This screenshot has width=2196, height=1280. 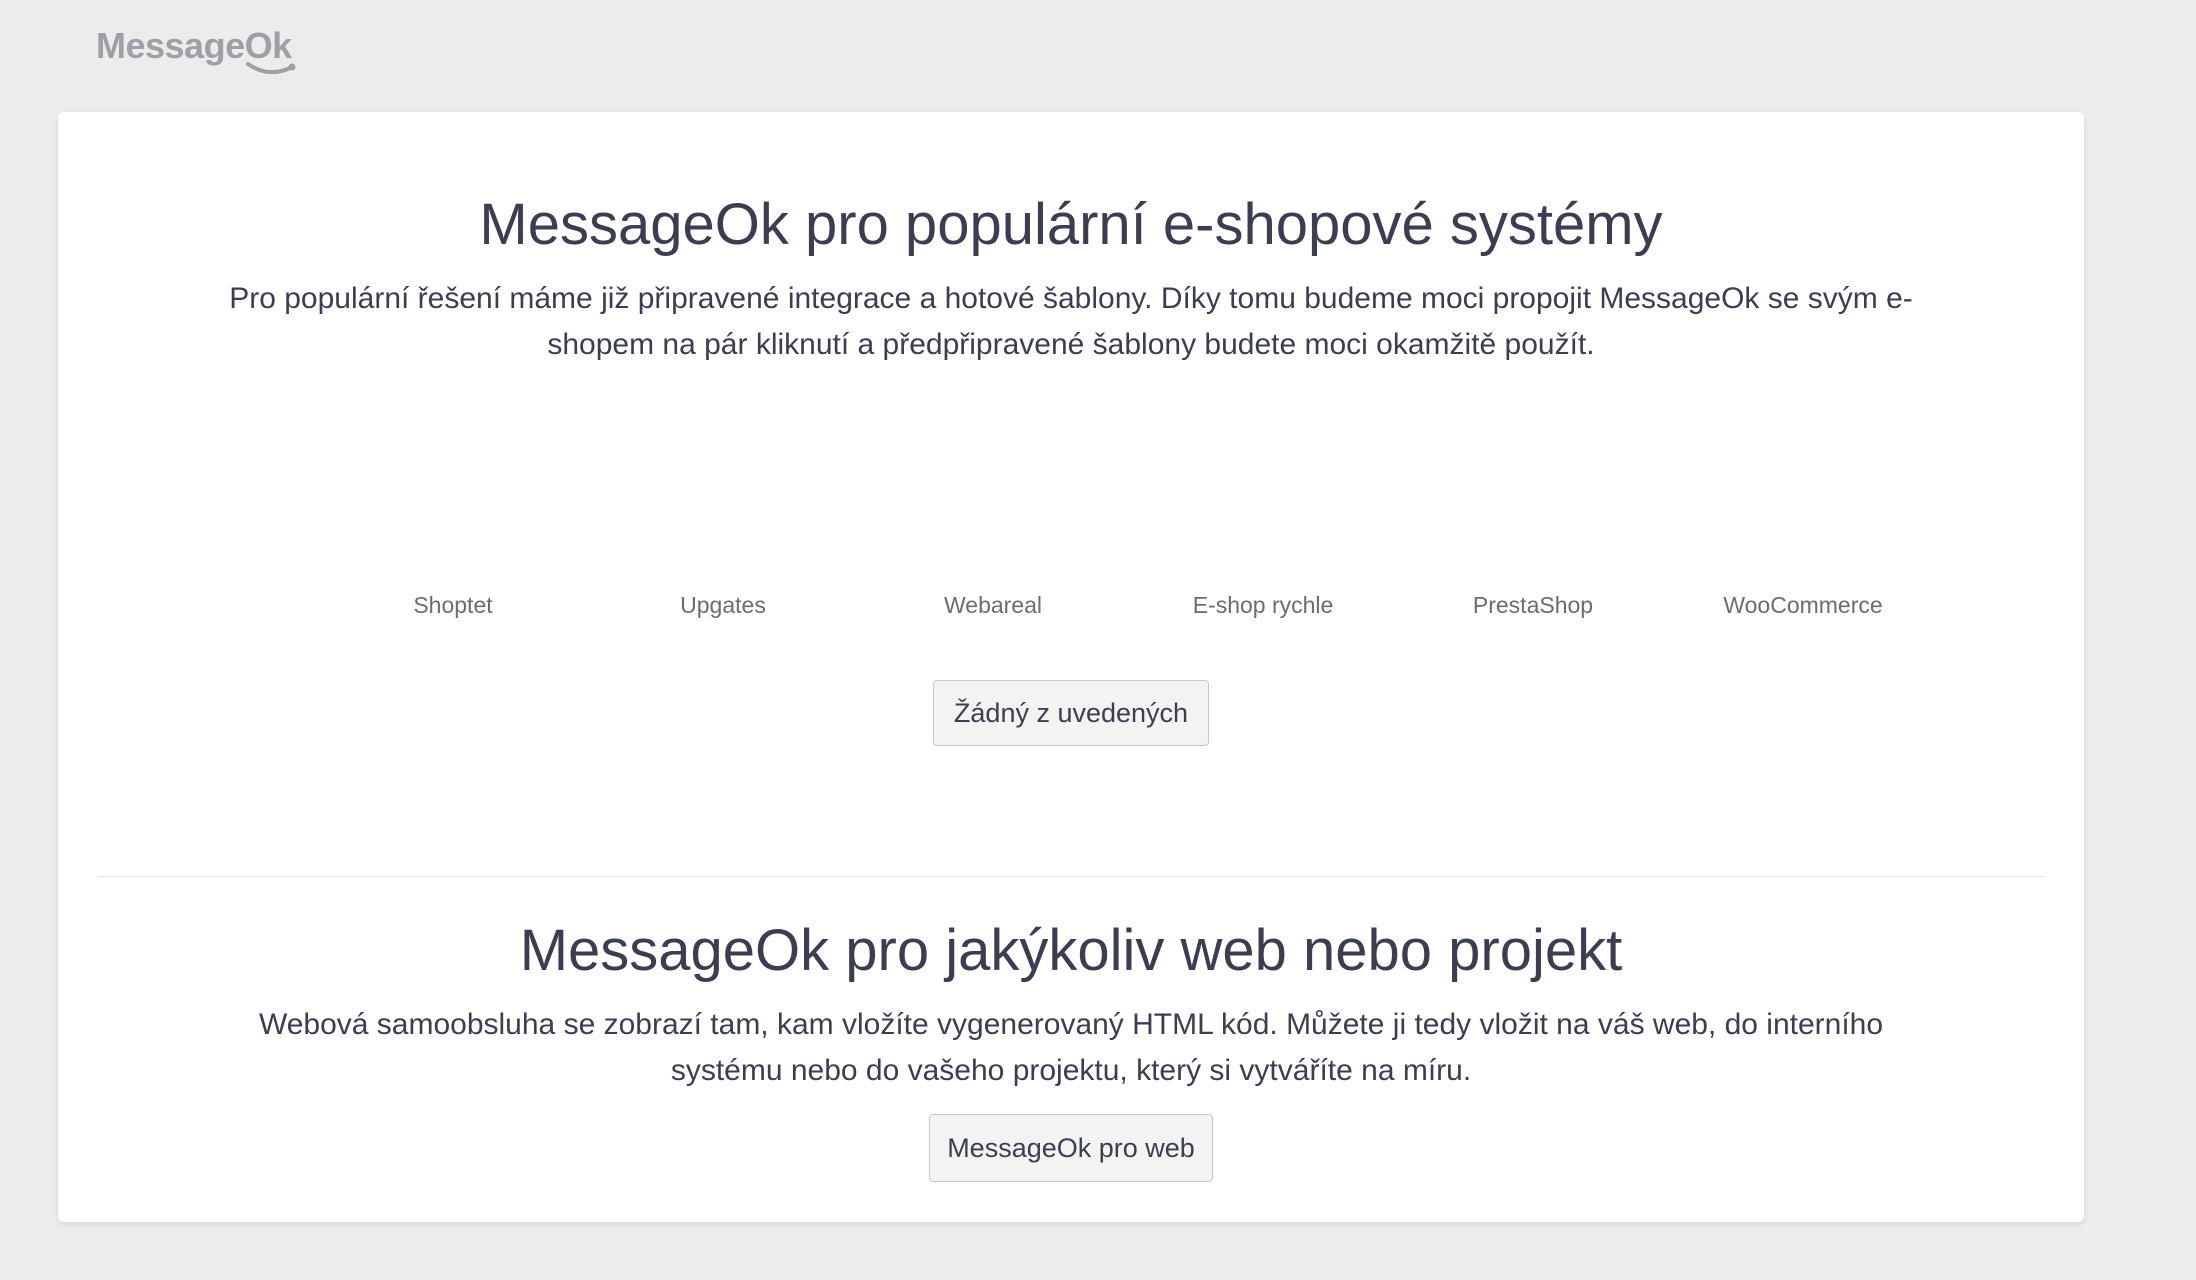 I want to click on web-section-title: MessageOk pro jakýkoliv web nebo projekt, so click(x=1071, y=950).